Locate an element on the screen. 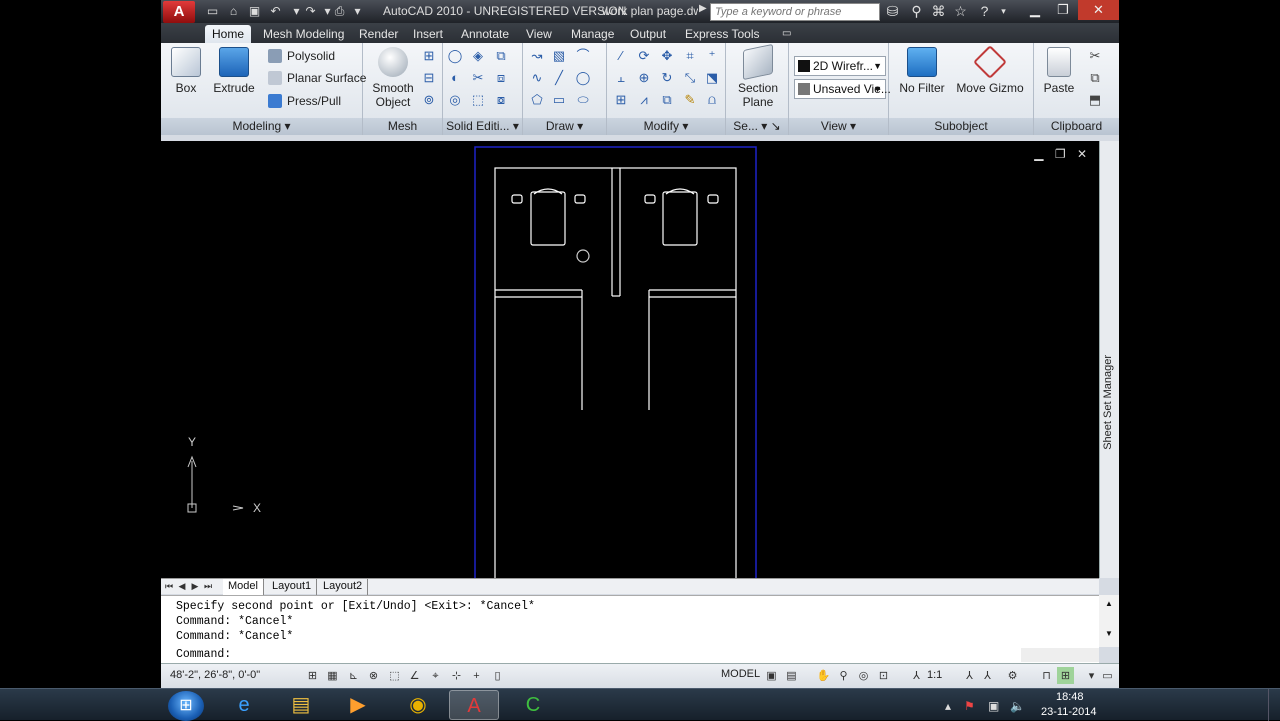  maximize-button: ❐ is located at coordinates (1063, 10).